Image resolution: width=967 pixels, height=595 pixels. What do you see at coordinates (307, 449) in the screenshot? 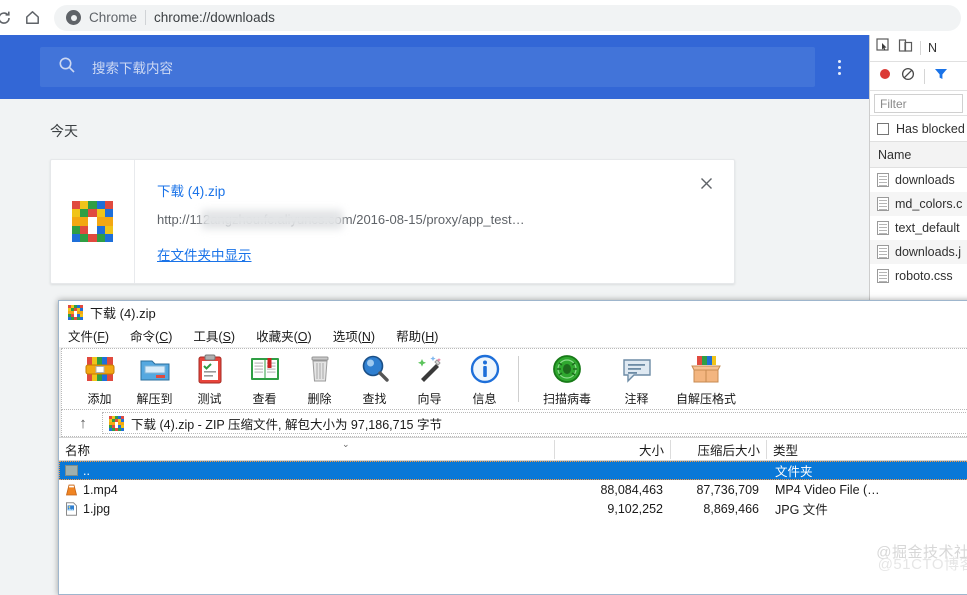
I see `column-header-name: 名称` at bounding box center [307, 449].